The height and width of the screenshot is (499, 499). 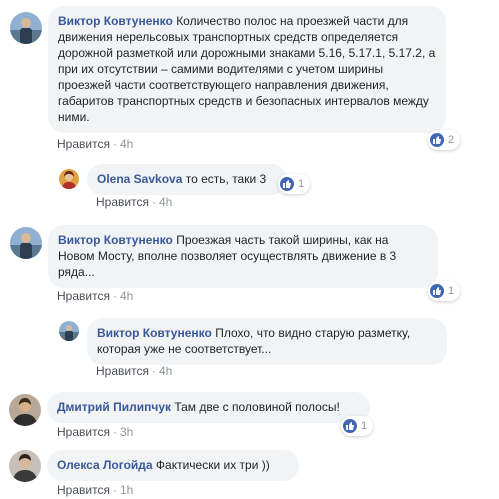 What do you see at coordinates (257, 407) in the screenshot?
I see `comment-text: Там две с половиной полосы!` at bounding box center [257, 407].